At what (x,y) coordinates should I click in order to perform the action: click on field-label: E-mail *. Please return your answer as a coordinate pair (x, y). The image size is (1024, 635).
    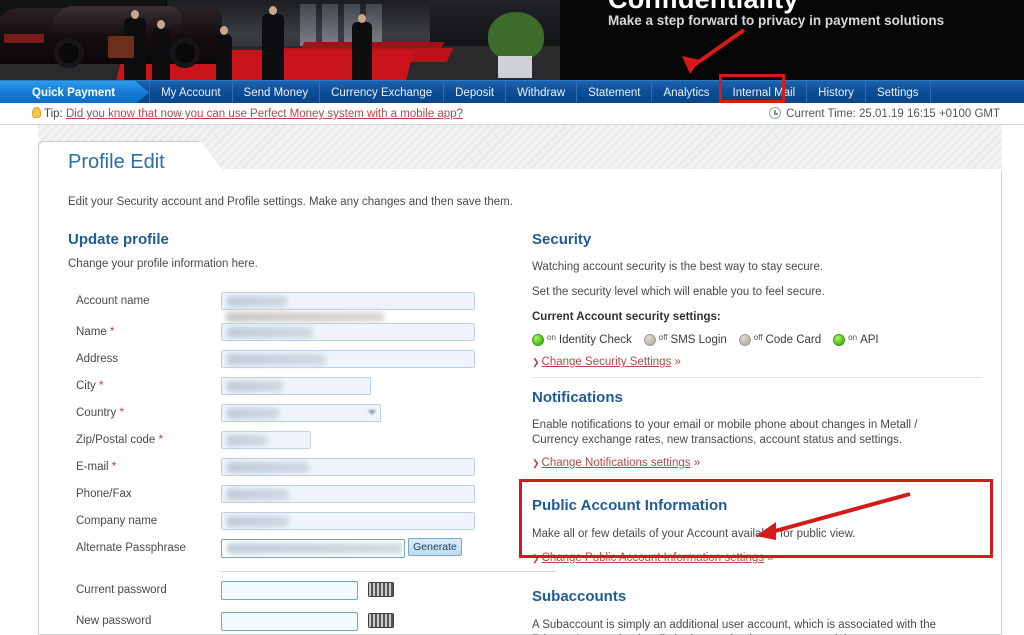
    Looking at the image, I should click on (96, 467).